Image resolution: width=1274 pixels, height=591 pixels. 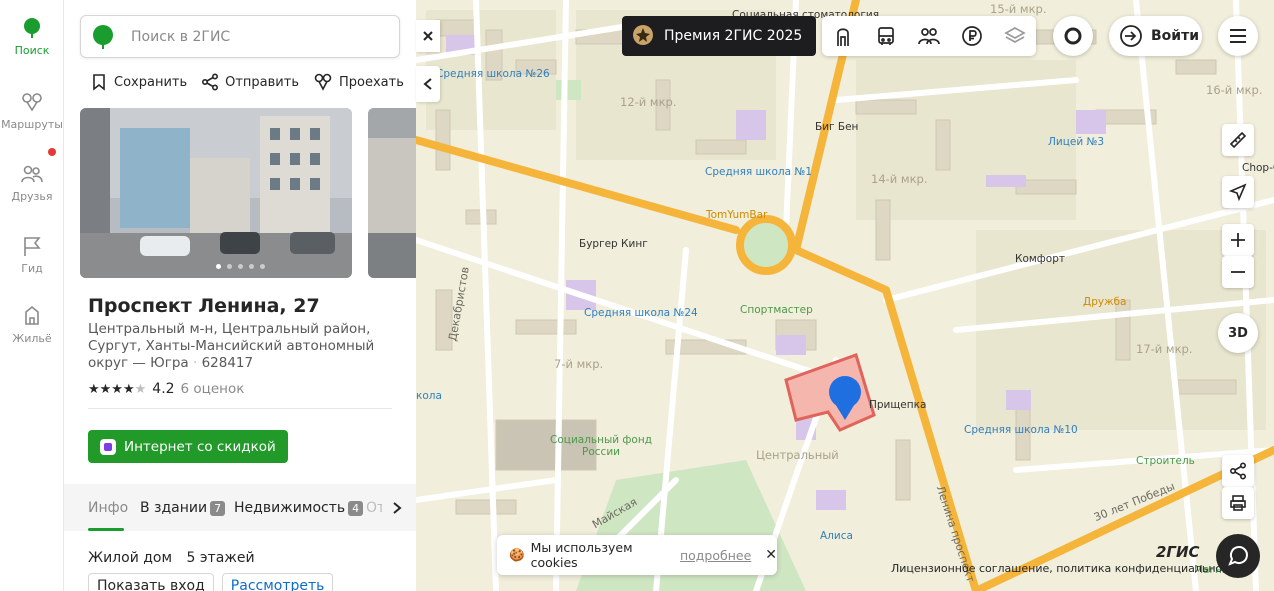 What do you see at coordinates (227, 363) in the screenshot?
I see `postcode: 628417` at bounding box center [227, 363].